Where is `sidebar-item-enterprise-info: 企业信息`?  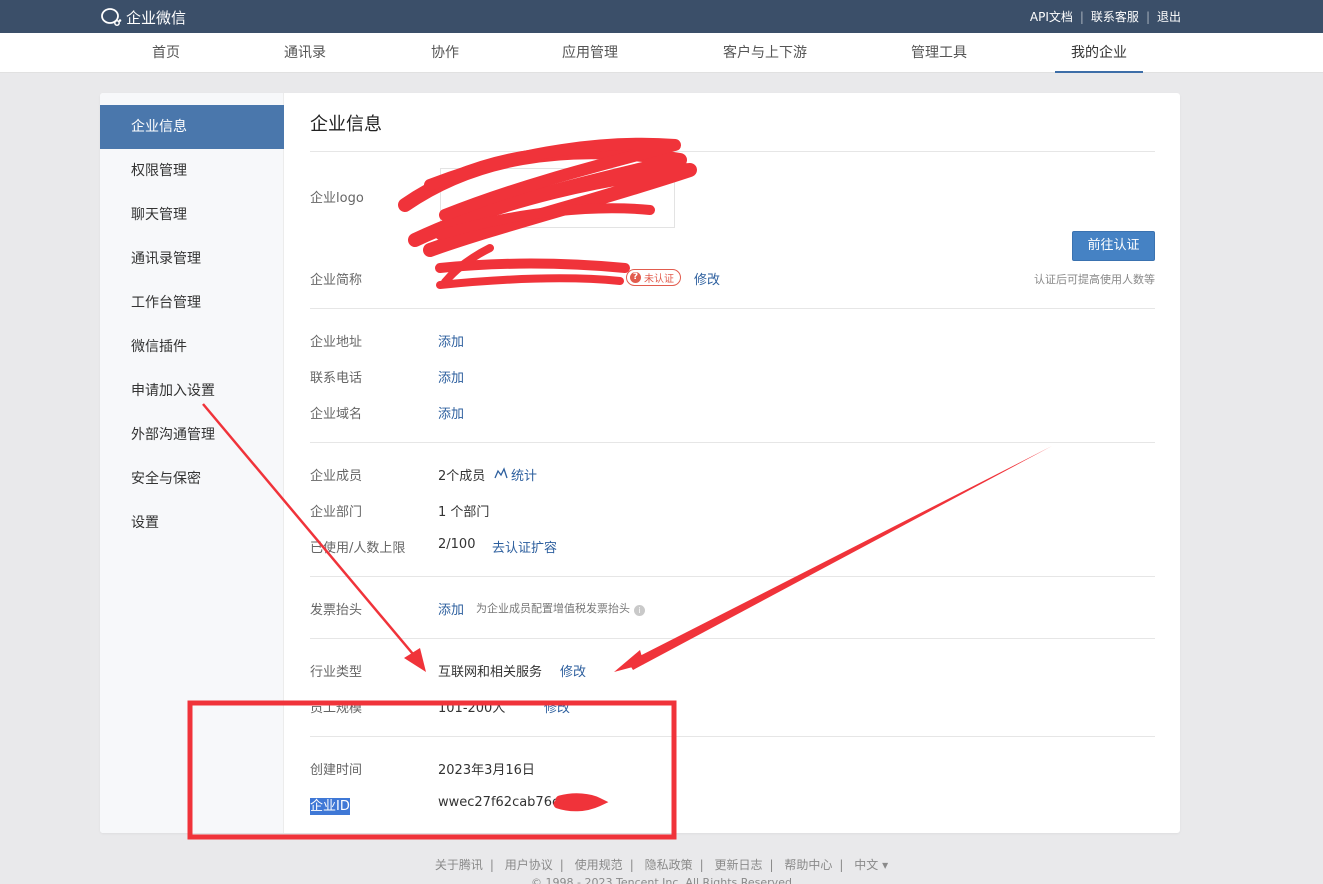 sidebar-item-enterprise-info: 企业信息 is located at coordinates (192, 127).